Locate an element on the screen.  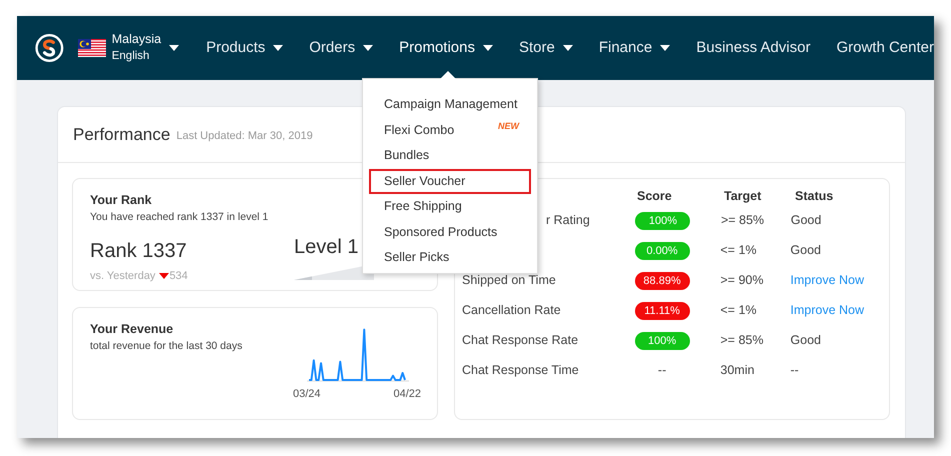
metric-name: Chat Response Time is located at coordinates (520, 369).